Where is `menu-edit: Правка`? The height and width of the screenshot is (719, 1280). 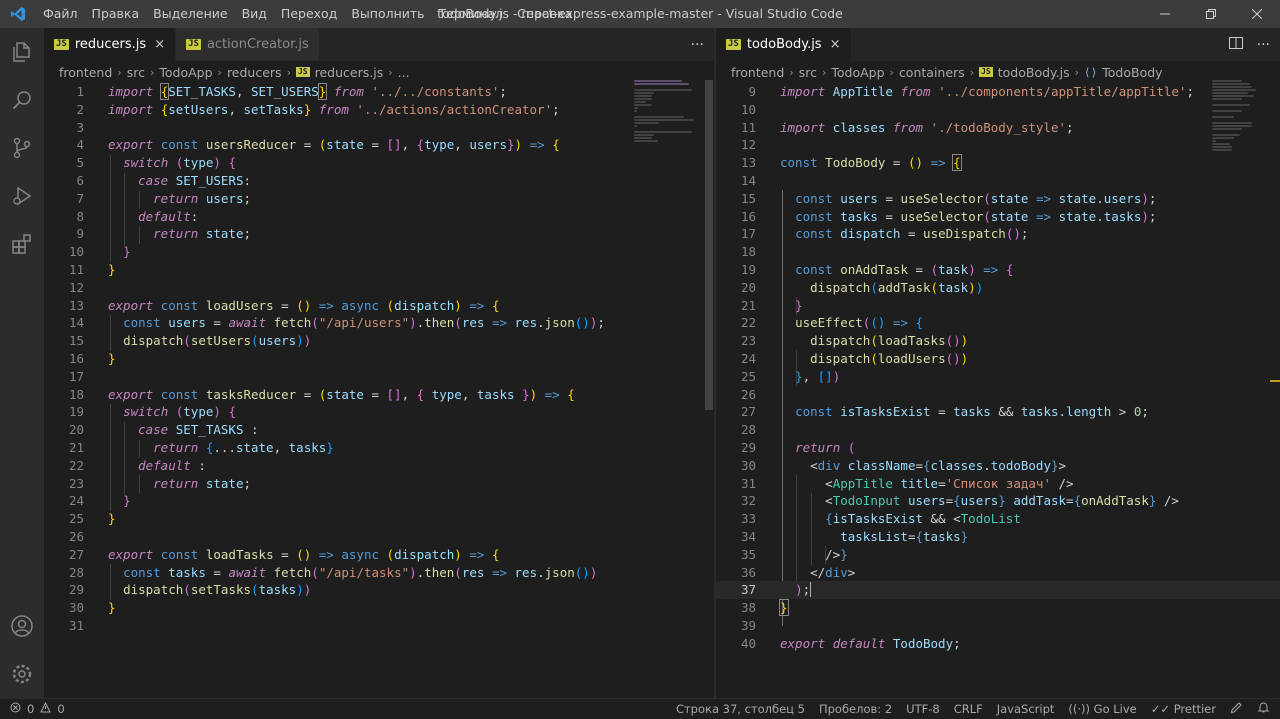 menu-edit: Правка is located at coordinates (116, 14).